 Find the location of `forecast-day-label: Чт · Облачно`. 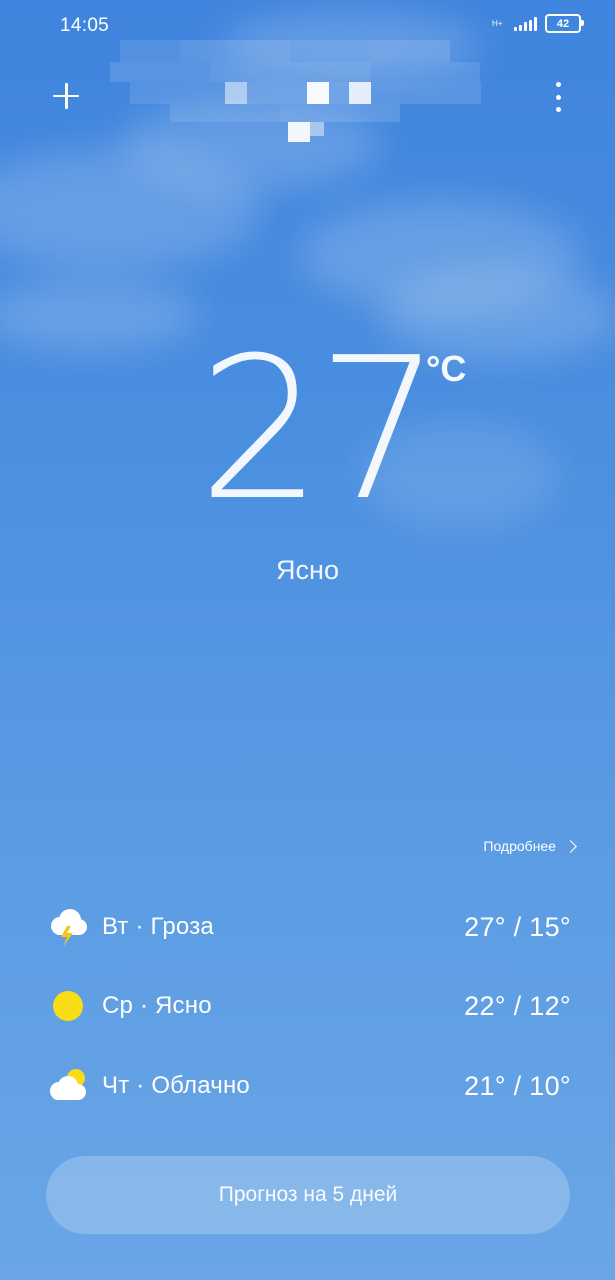

forecast-day-label: Чт · Облачно is located at coordinates (176, 1085).